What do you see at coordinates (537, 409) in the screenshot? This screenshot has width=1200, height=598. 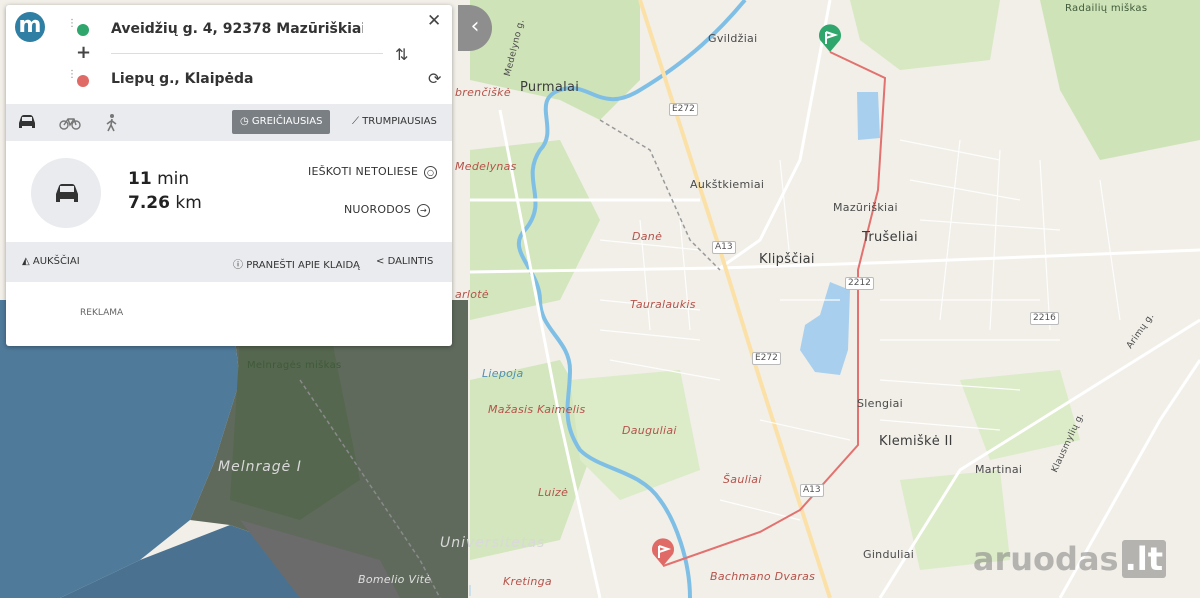 I see `map-place-label: Mažasis Kaimelis` at bounding box center [537, 409].